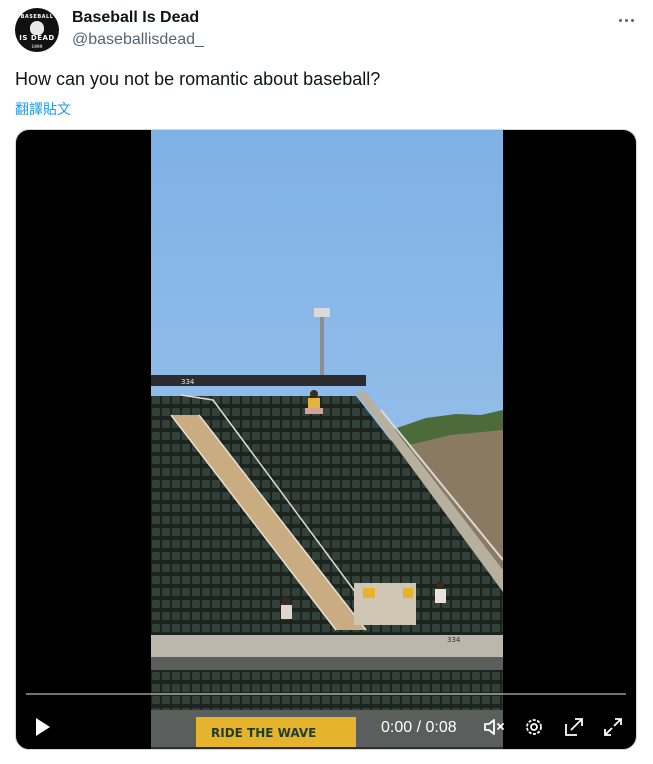 The height and width of the screenshot is (764, 653). I want to click on section-number-top: 334, so click(188, 382).